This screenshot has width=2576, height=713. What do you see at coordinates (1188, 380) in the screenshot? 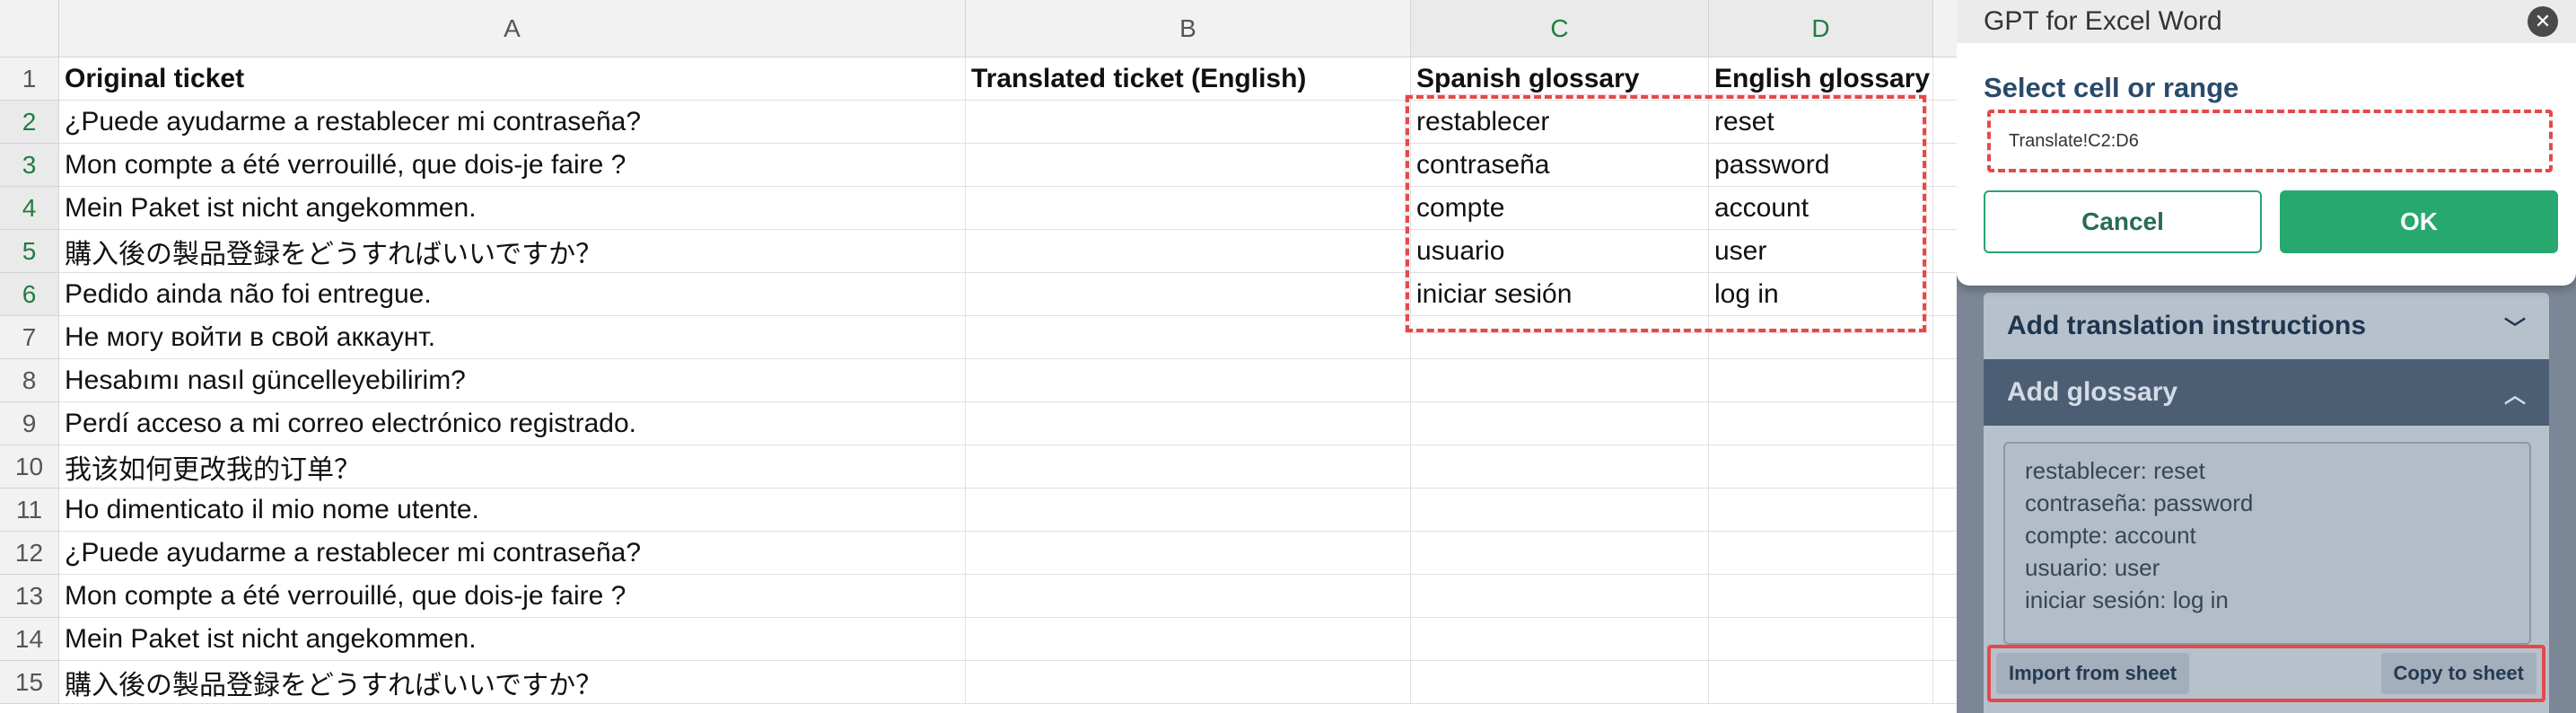
I see `cell-b8` at bounding box center [1188, 380].